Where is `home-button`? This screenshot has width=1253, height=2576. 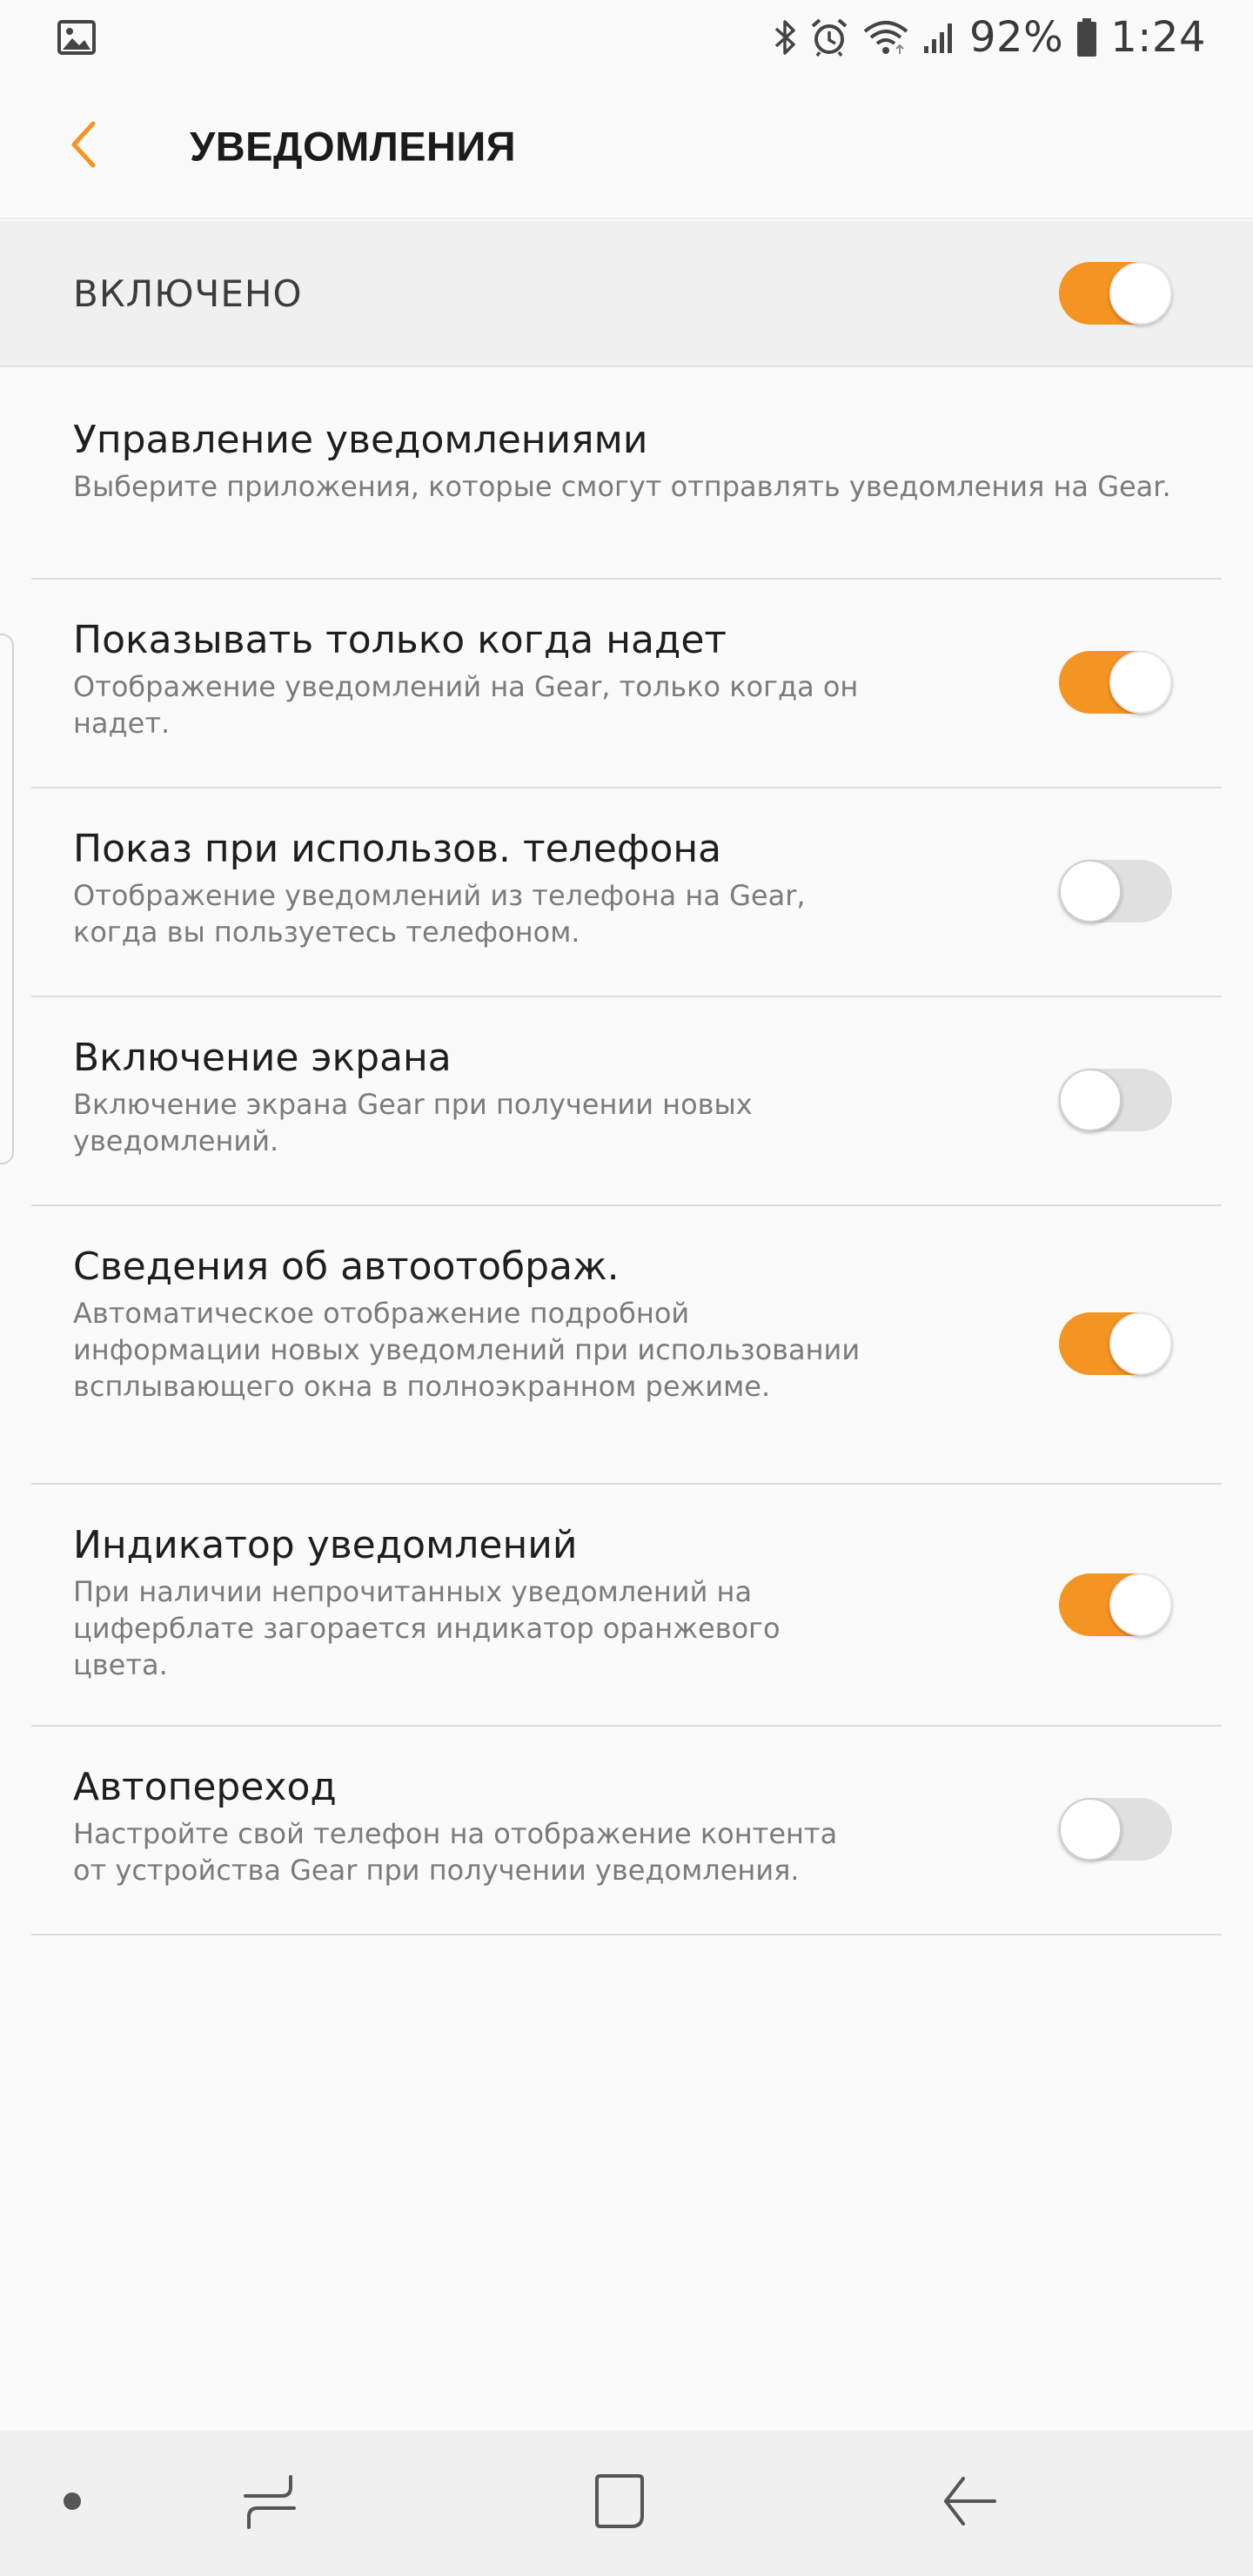 home-button is located at coordinates (619, 2503).